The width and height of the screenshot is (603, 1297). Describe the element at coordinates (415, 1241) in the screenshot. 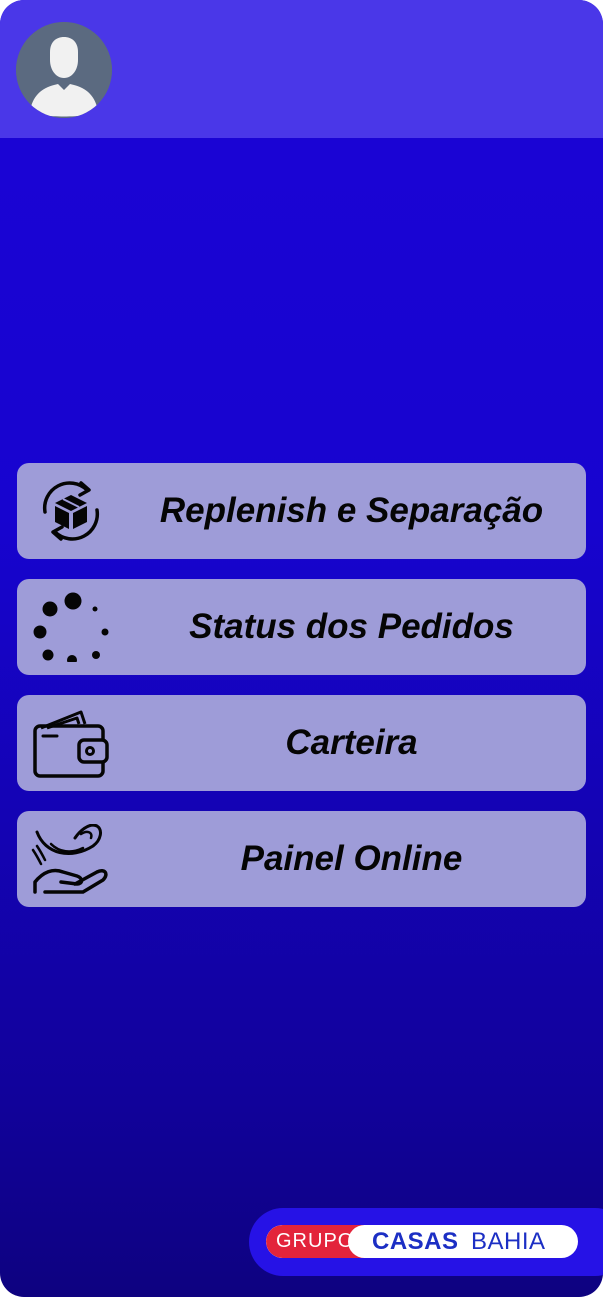

I see `logo-casas-text: CASAS` at that location.